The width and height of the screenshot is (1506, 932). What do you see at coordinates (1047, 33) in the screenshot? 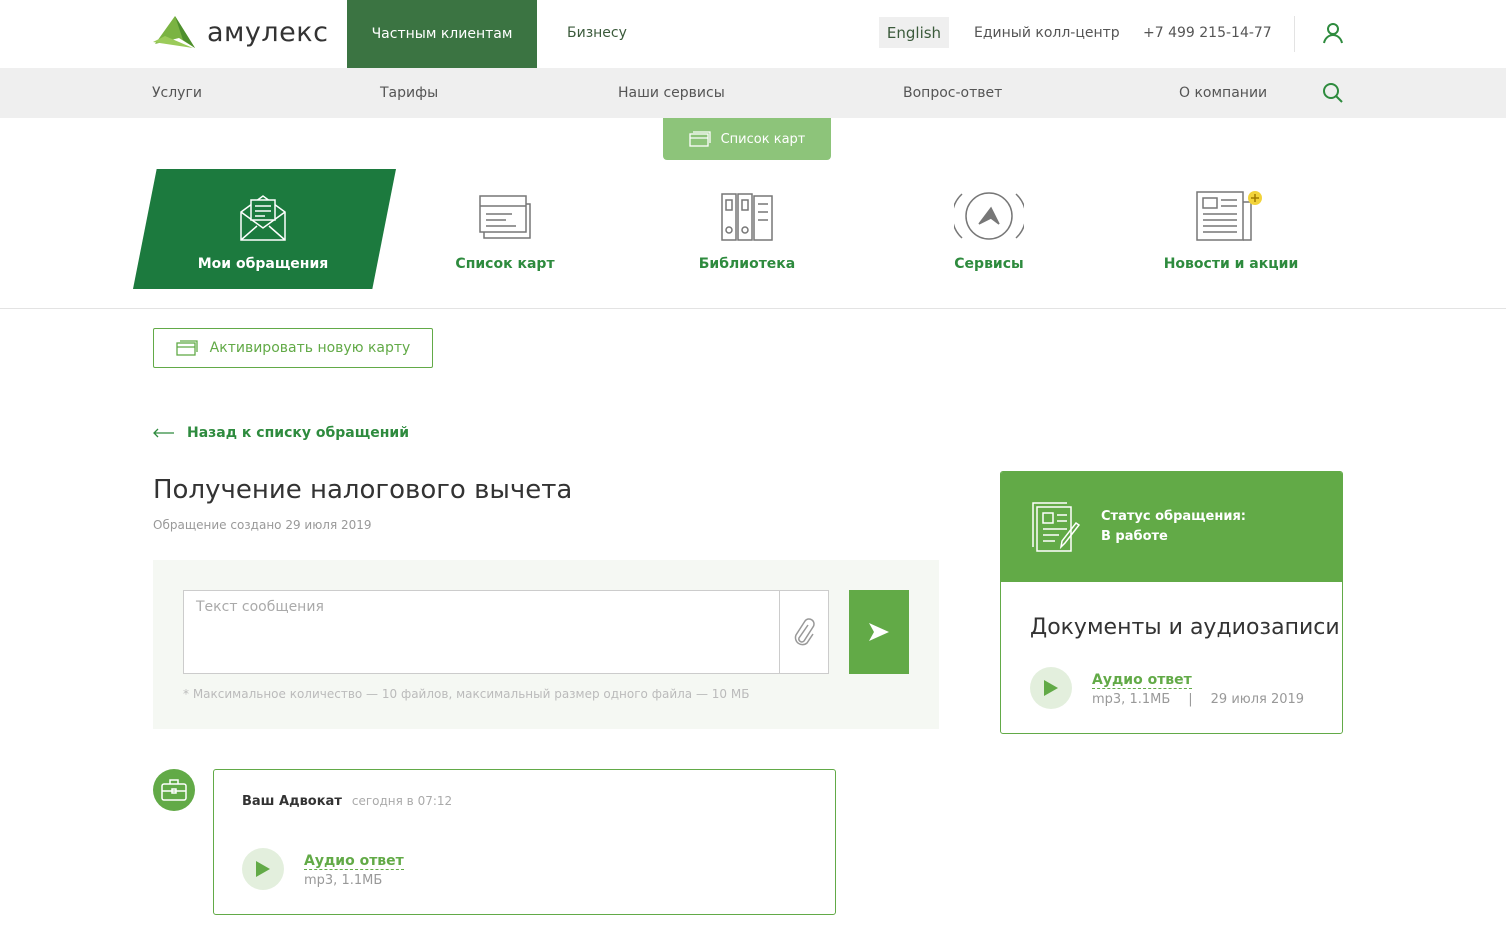
I see `call-center-link: Единый колл-центр` at bounding box center [1047, 33].